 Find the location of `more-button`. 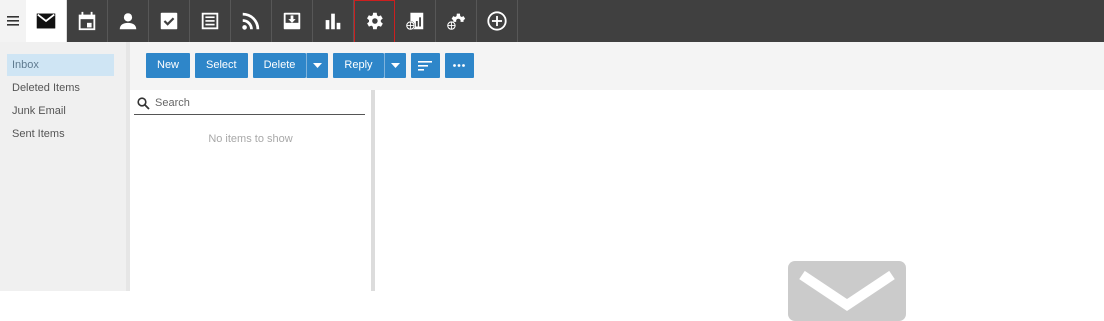

more-button is located at coordinates (459, 65).